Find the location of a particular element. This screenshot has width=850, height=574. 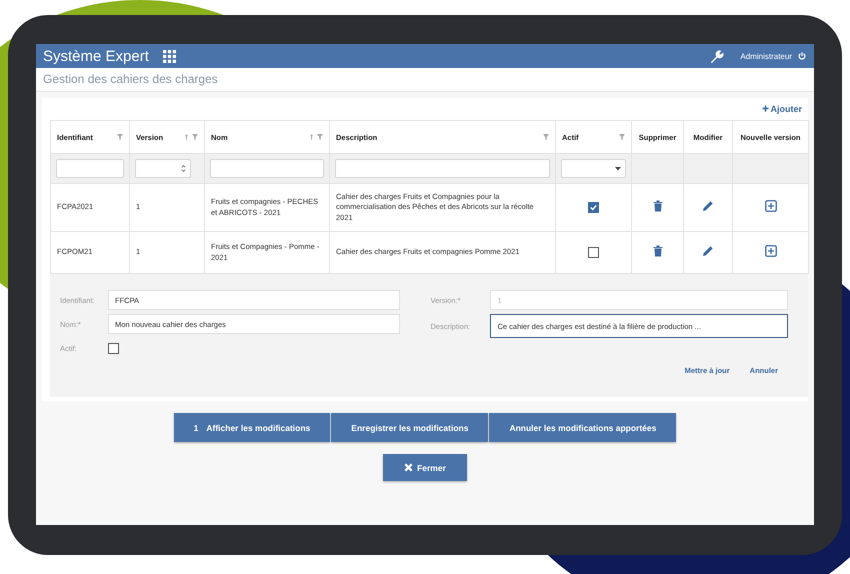

action-button: Enregistrer les modifications is located at coordinates (409, 427).